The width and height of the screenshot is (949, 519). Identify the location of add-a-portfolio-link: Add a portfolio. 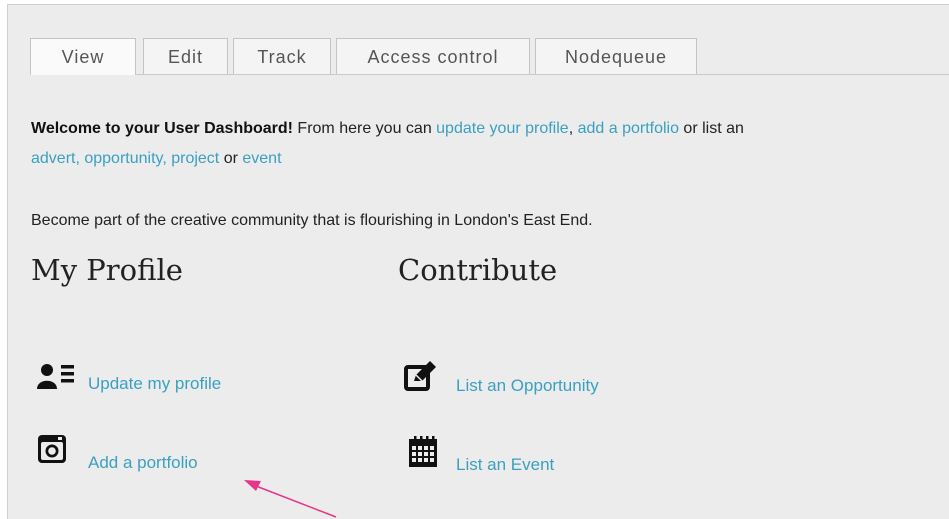
(143, 463).